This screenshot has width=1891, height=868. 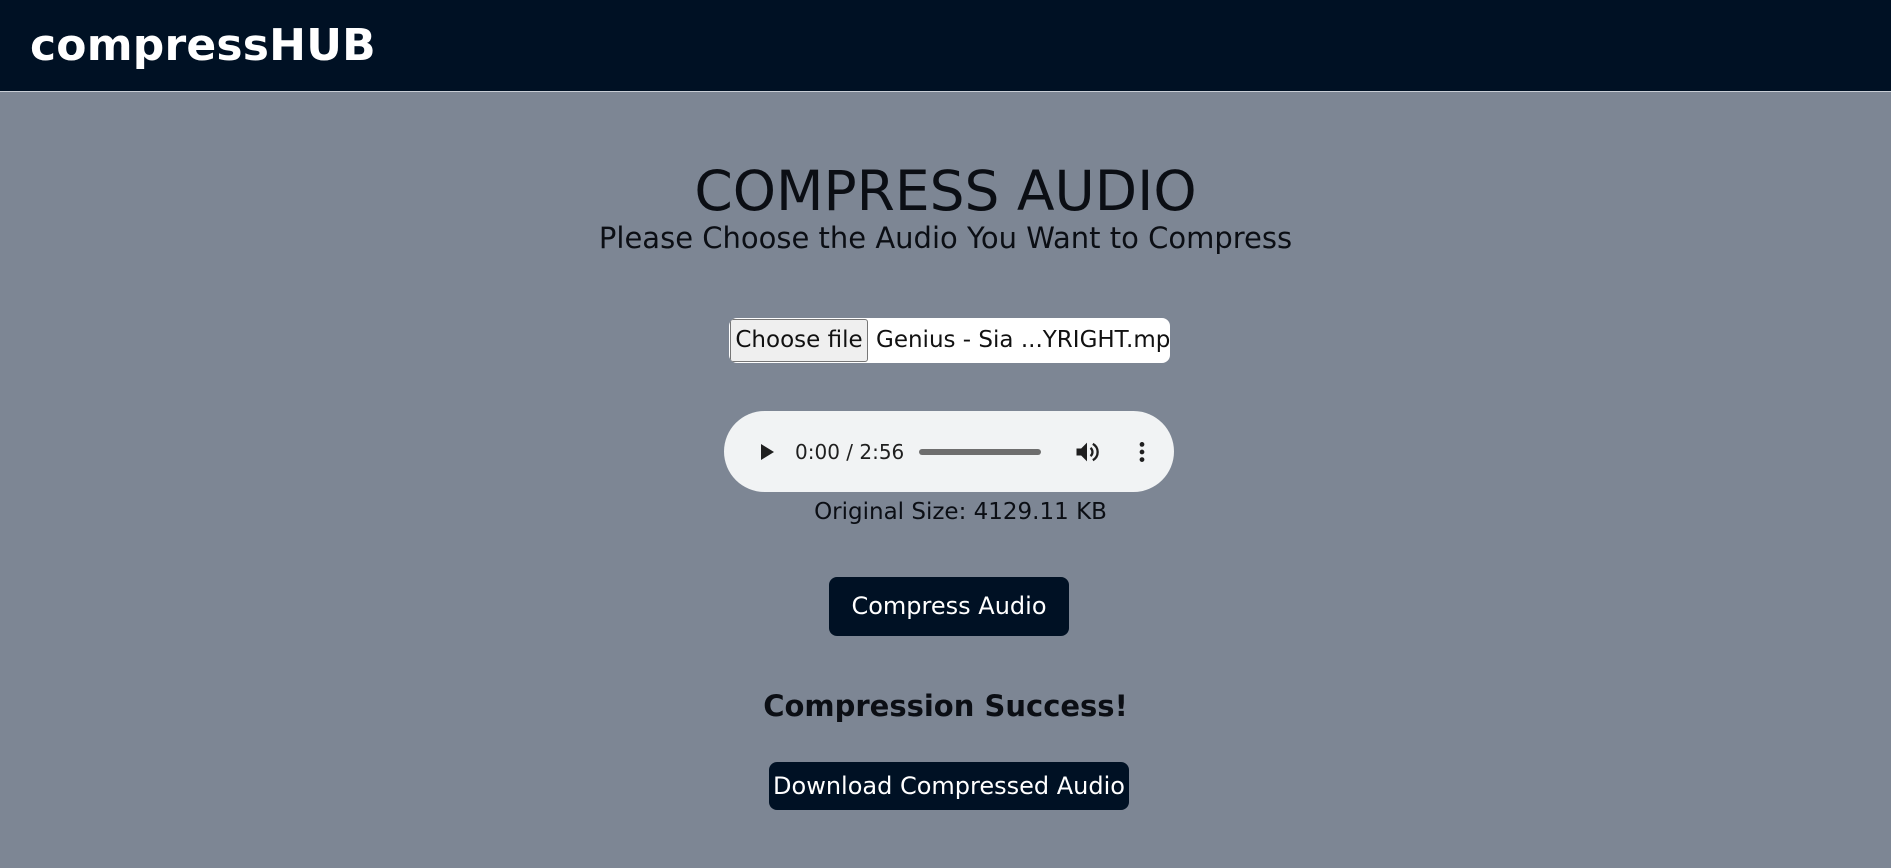 I want to click on audio-time-display: 0:00 / 2:56, so click(x=850, y=452).